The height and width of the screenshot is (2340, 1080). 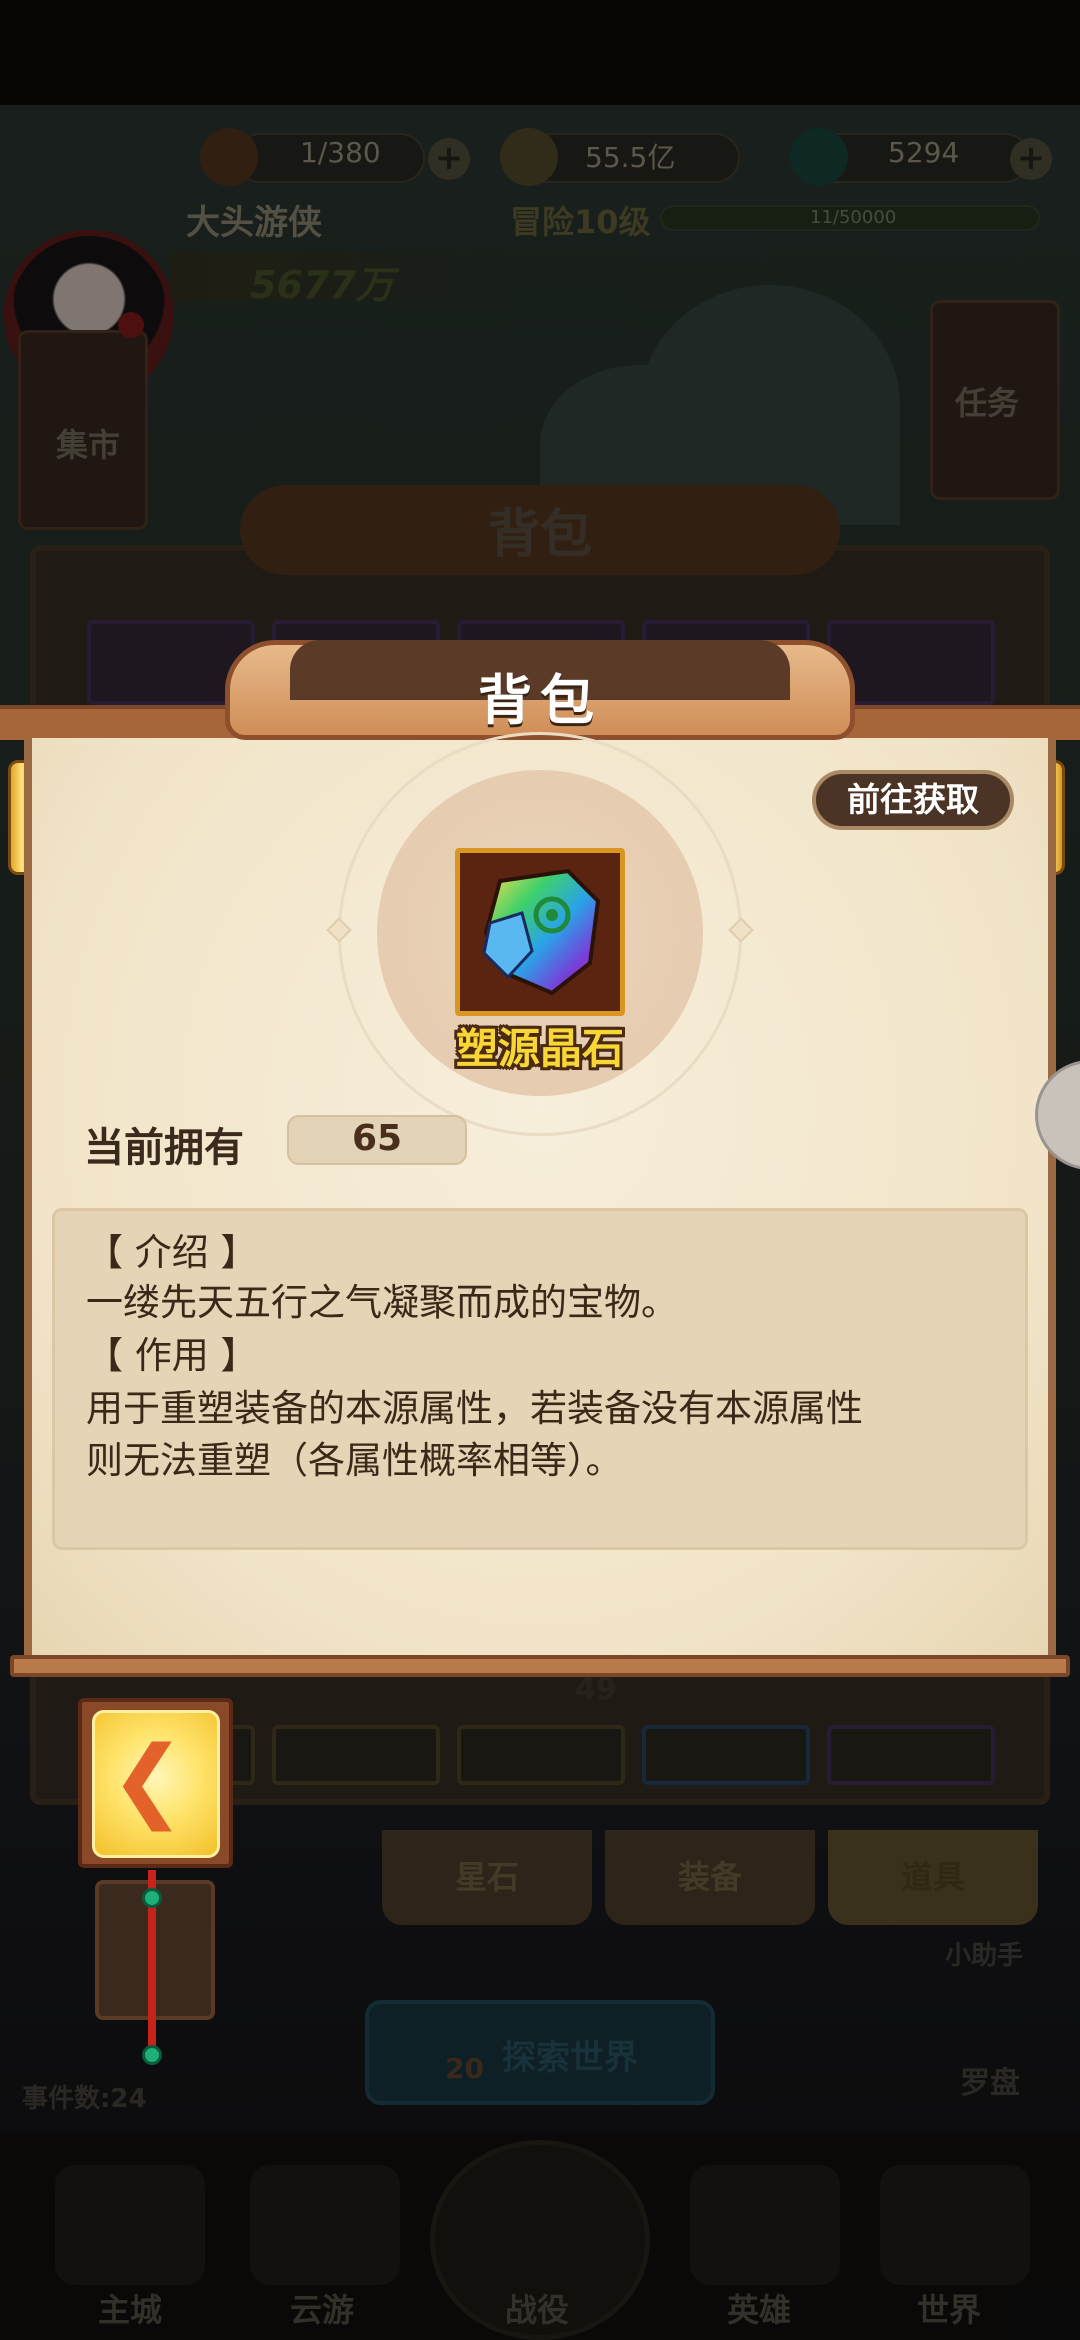 I want to click on intro-text: 一缕先天五行之气凝聚而成的宝物。, so click(x=382, y=1302).